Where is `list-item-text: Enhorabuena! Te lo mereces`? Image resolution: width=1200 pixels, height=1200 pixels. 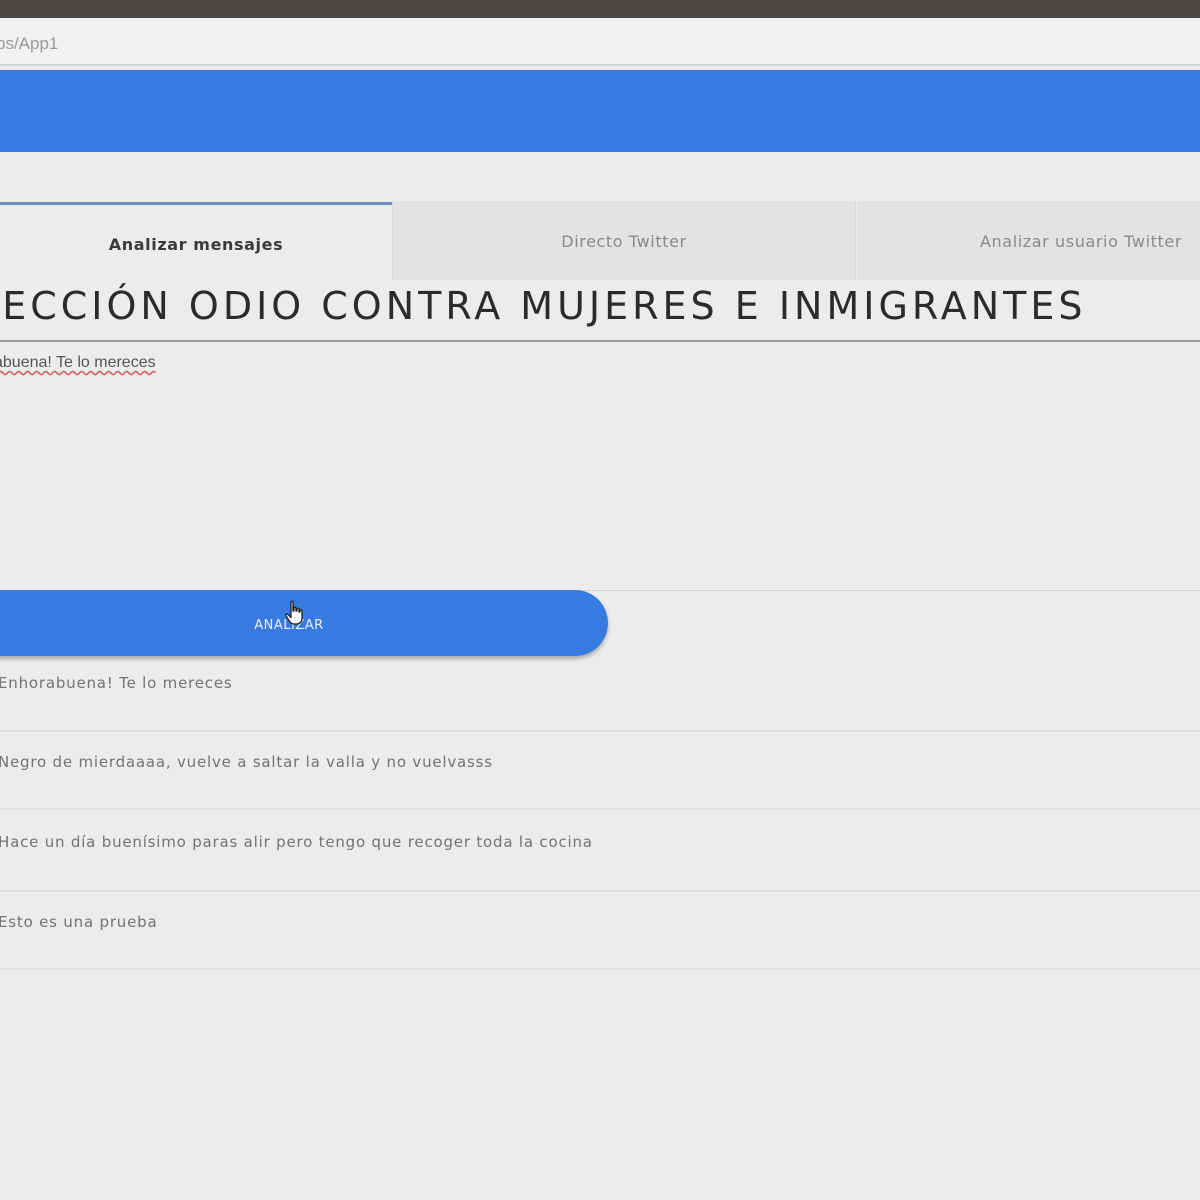
list-item-text: Enhorabuena! Te lo mereces is located at coordinates (116, 683).